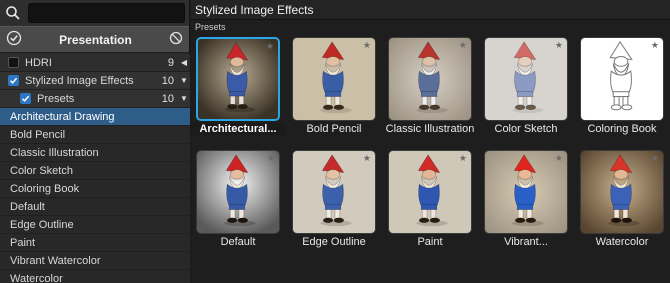  Describe the element at coordinates (41, 170) in the screenshot. I see `preset-list-label: Color Sketch` at that location.